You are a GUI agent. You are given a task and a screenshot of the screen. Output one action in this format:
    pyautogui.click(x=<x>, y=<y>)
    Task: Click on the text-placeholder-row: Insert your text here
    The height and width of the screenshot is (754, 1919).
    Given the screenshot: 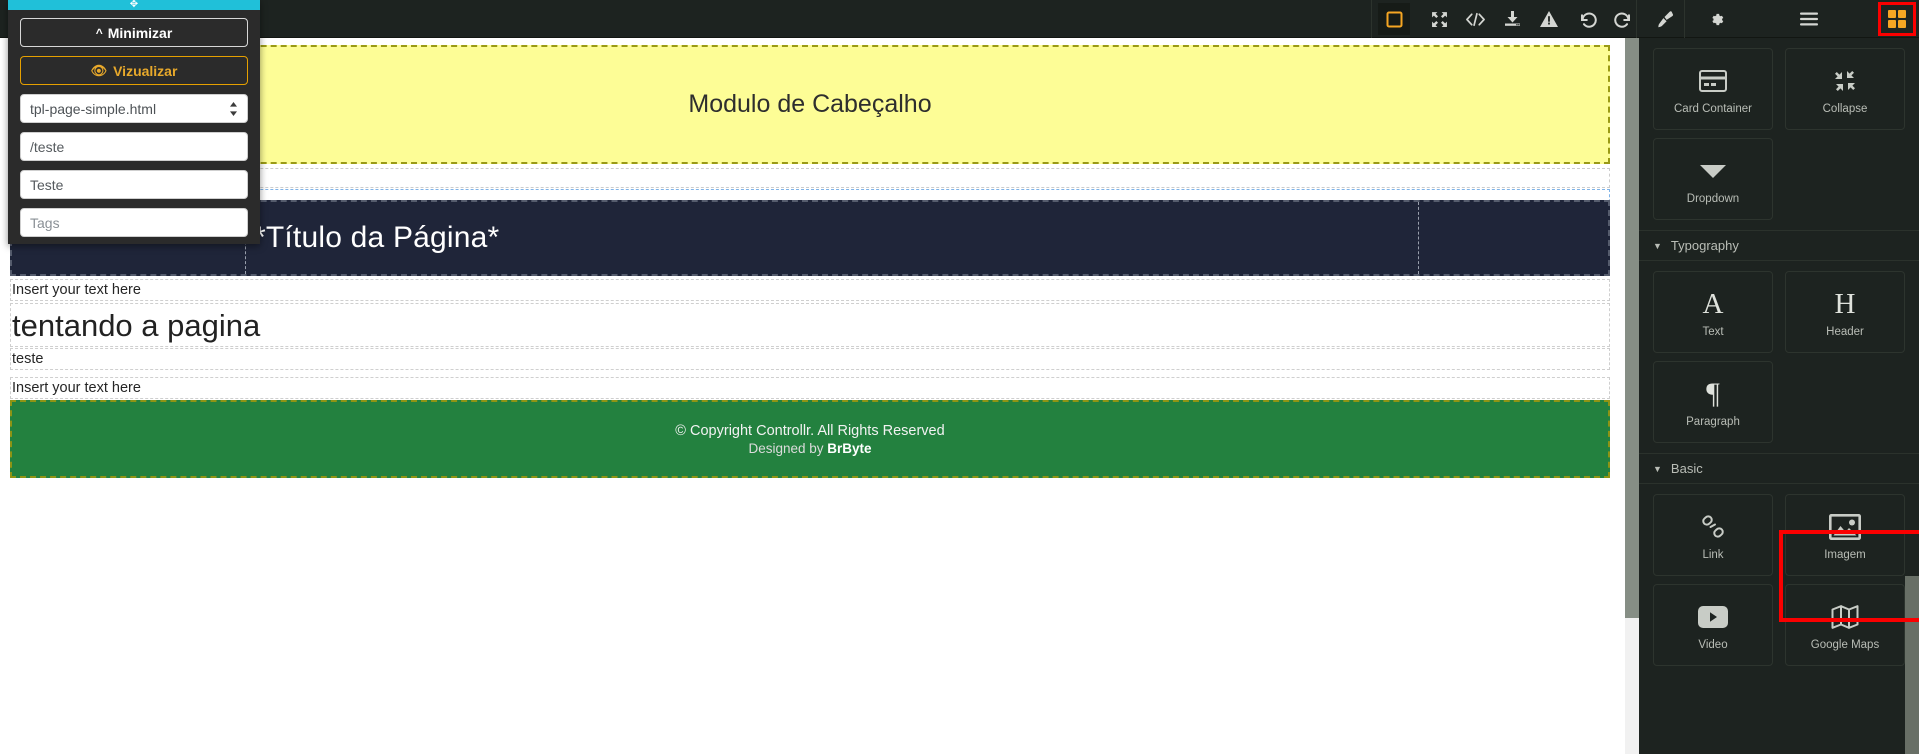 What is the action you would take?
    pyautogui.click(x=810, y=290)
    